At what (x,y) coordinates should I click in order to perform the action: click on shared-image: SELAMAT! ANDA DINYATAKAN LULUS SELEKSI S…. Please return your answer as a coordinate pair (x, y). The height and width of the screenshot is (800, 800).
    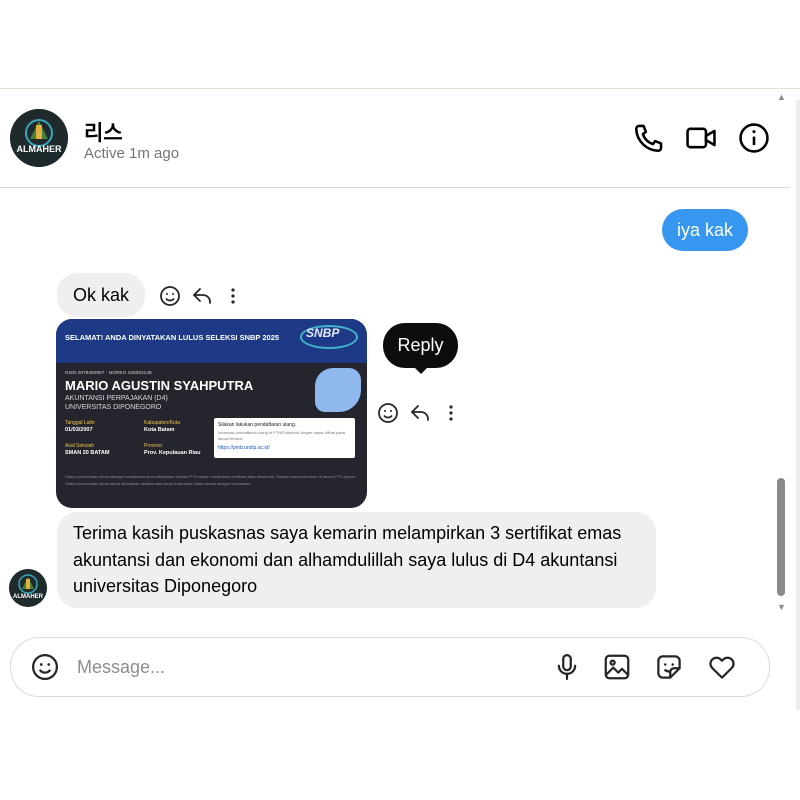
    Looking at the image, I should click on (211, 413).